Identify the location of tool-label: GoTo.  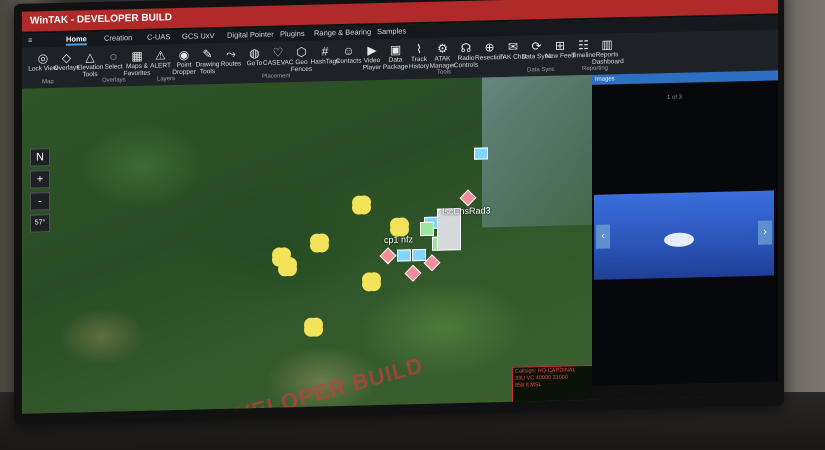
(254, 63).